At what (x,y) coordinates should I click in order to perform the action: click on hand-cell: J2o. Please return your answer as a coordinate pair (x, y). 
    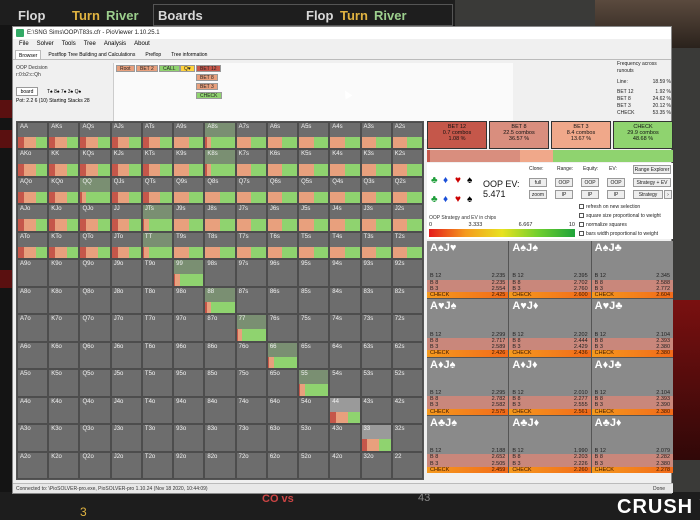
    Looking at the image, I should click on (126, 465).